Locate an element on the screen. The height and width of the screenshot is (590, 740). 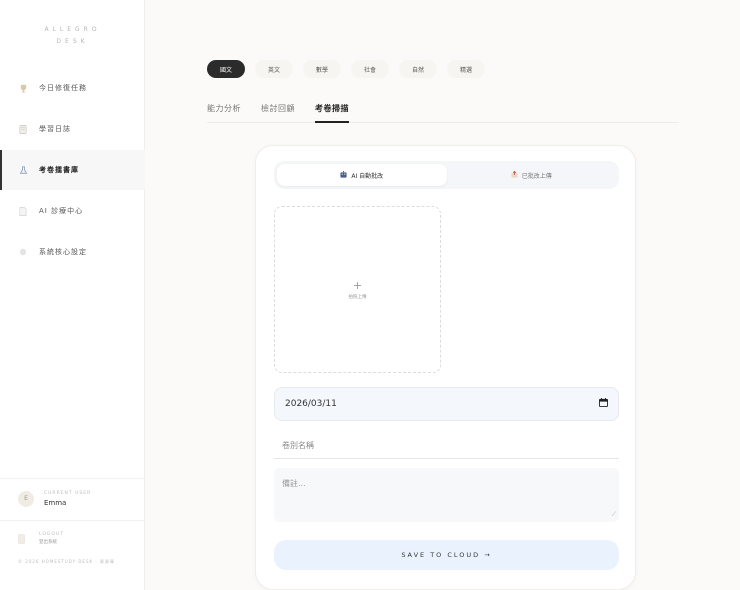
exam-name-input: 卷別名稱 is located at coordinates (446, 446).